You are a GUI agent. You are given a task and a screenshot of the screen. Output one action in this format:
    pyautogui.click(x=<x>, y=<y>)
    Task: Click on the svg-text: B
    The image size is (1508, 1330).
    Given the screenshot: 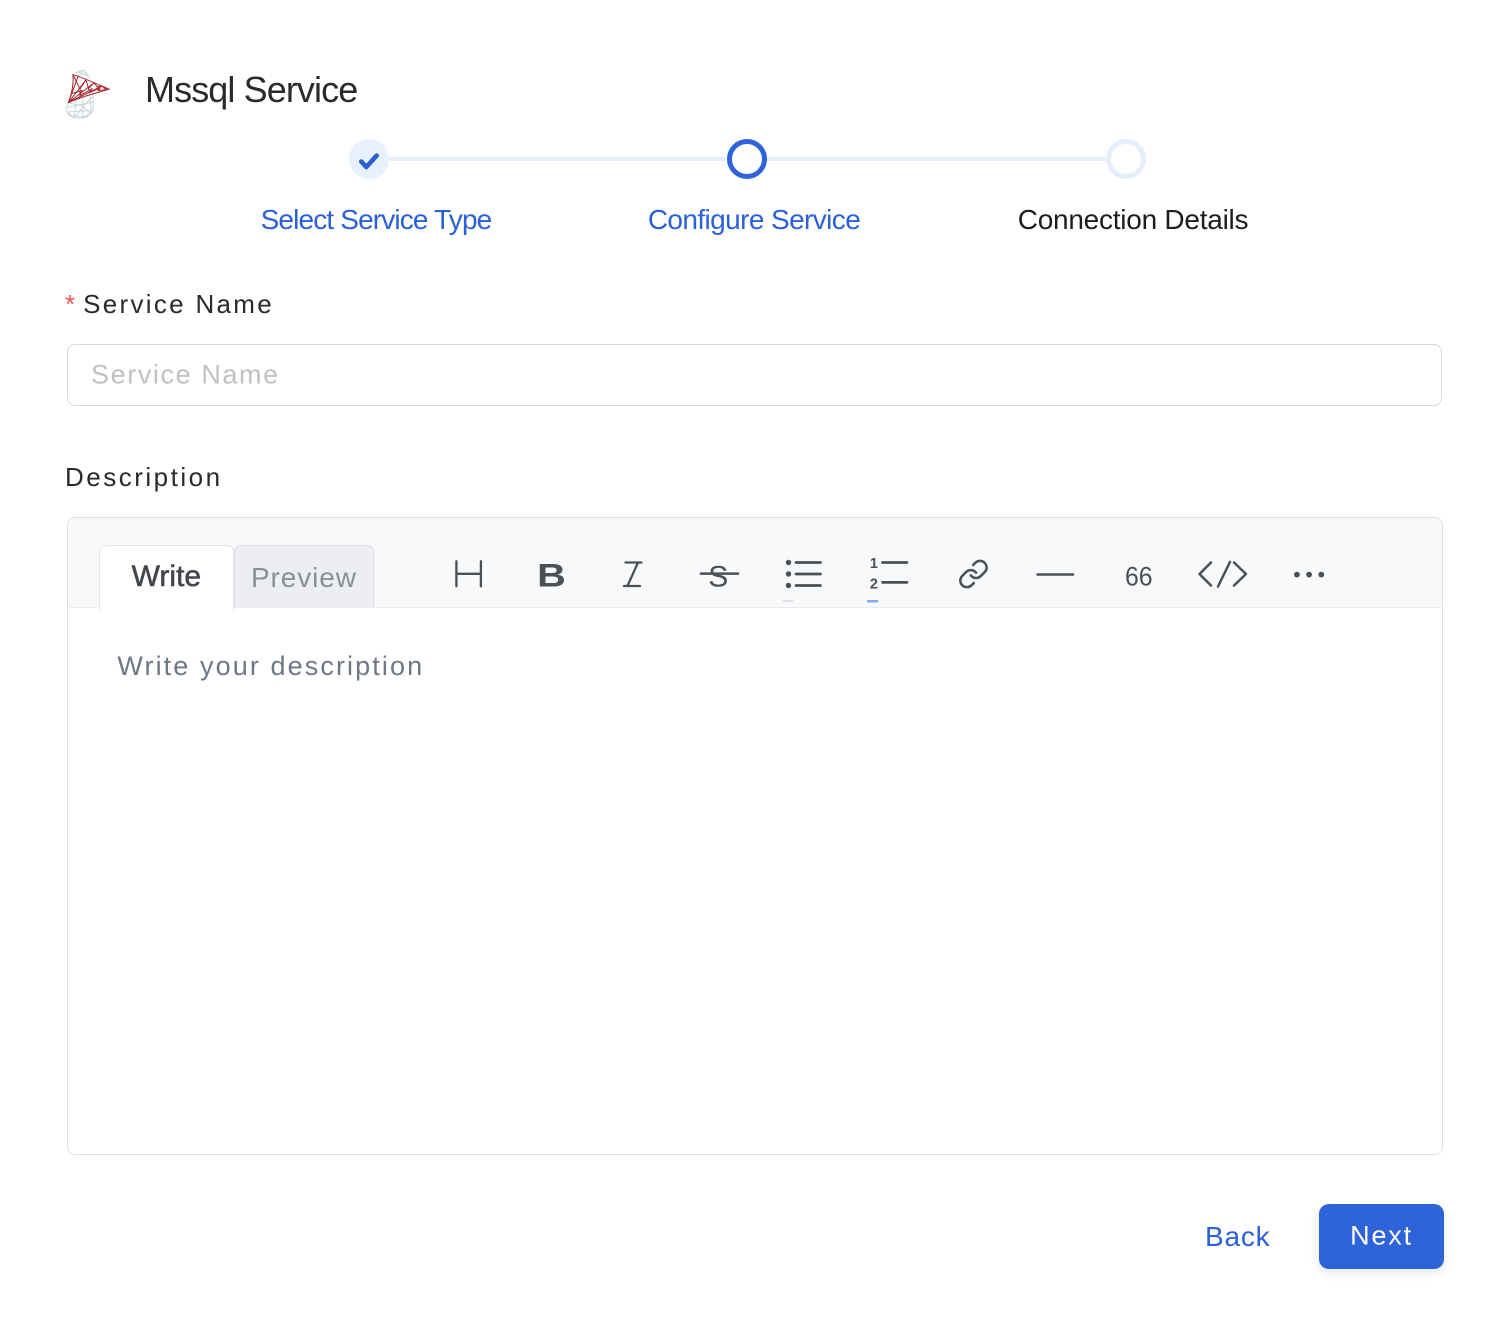 What is the action you would take?
    pyautogui.click(x=551, y=575)
    